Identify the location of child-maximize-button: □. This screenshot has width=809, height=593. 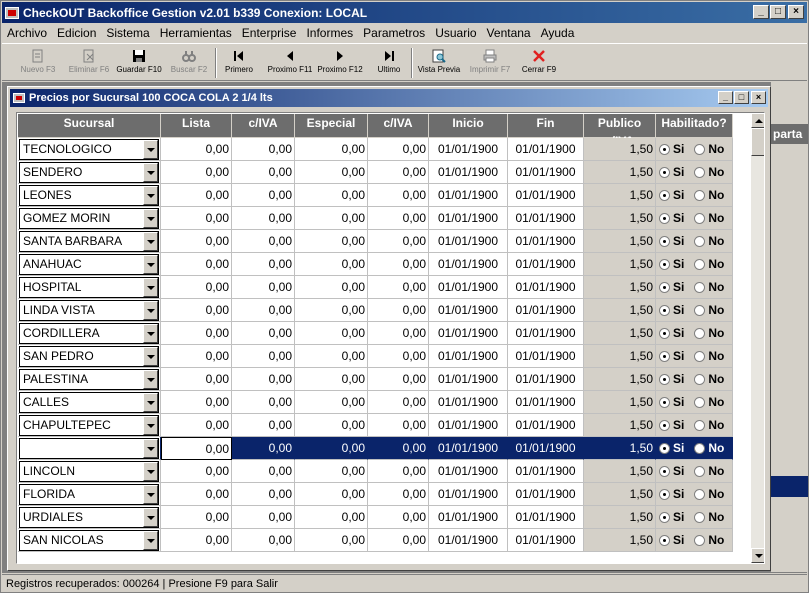
(741, 97).